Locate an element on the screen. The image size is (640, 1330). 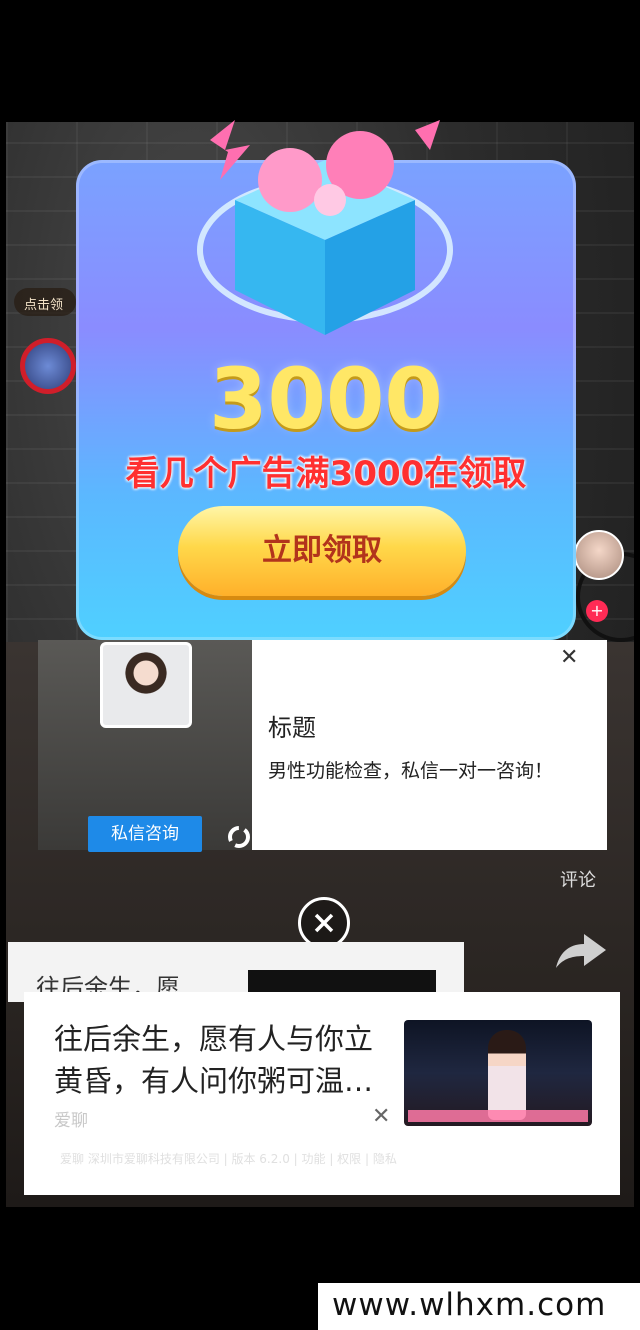
promo-subtitle: 看几个广告满3000在领取 is located at coordinates (326, 474).